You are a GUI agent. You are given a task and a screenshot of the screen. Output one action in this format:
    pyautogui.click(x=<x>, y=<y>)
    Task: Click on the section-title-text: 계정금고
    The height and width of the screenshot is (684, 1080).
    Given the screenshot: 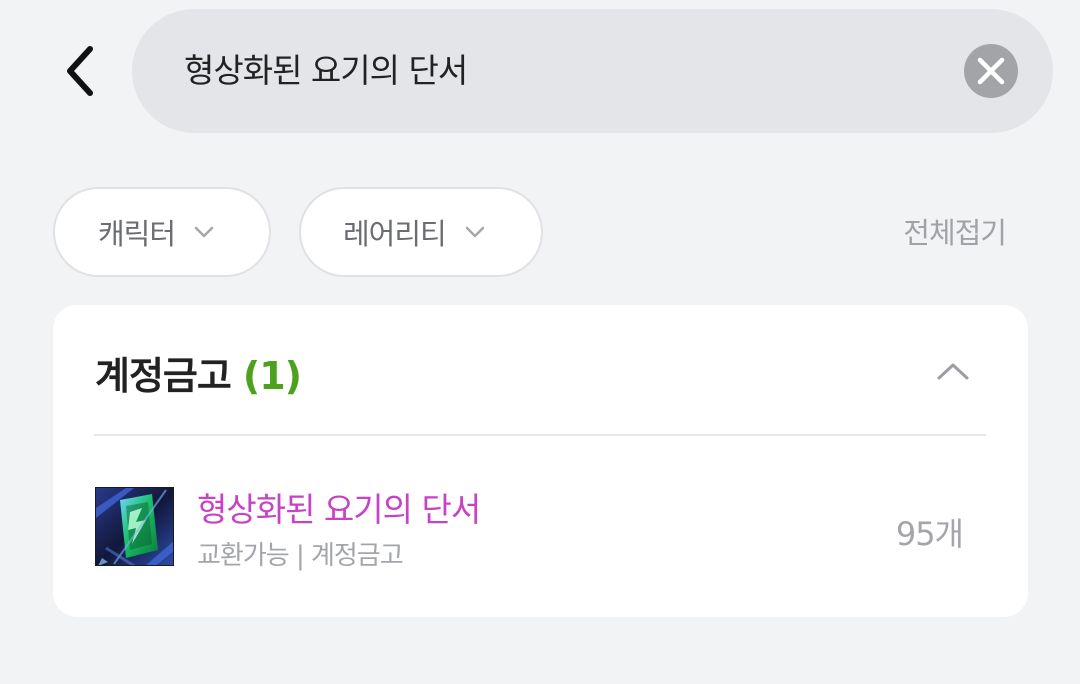 What is the action you would take?
    pyautogui.click(x=163, y=376)
    